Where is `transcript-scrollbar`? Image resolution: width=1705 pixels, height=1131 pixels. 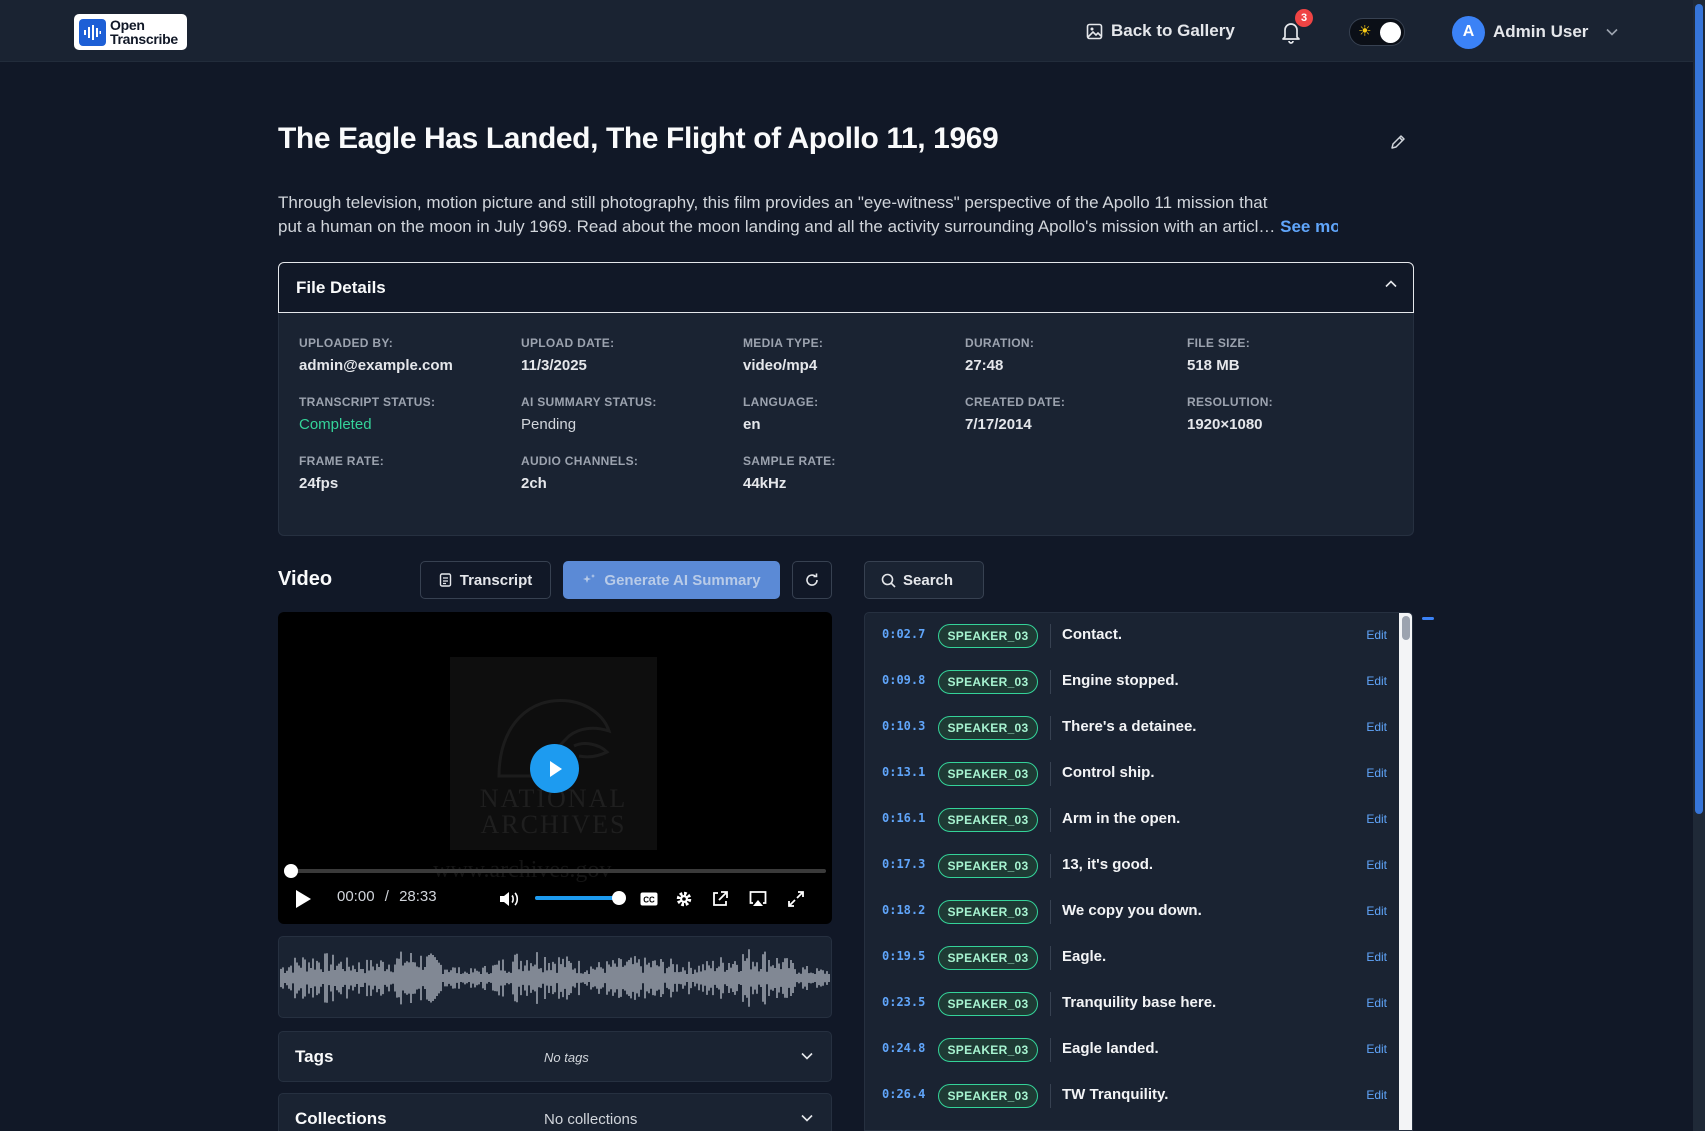
transcript-scrollbar is located at coordinates (1405, 871).